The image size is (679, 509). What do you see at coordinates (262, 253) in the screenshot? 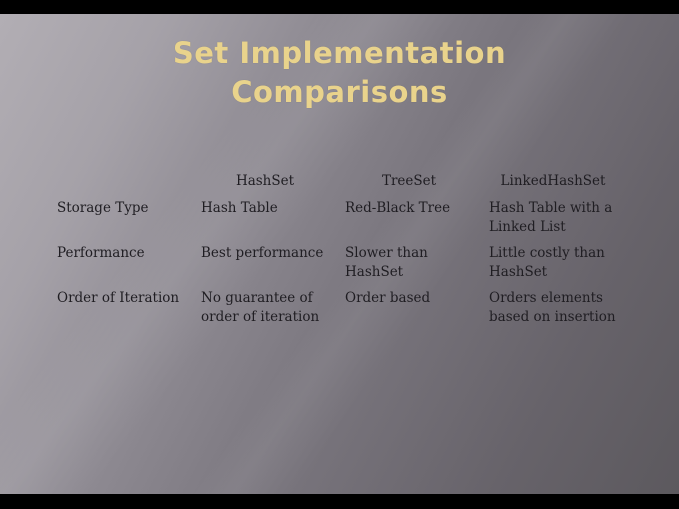
I see `cell-hashset: Best performance` at bounding box center [262, 253].